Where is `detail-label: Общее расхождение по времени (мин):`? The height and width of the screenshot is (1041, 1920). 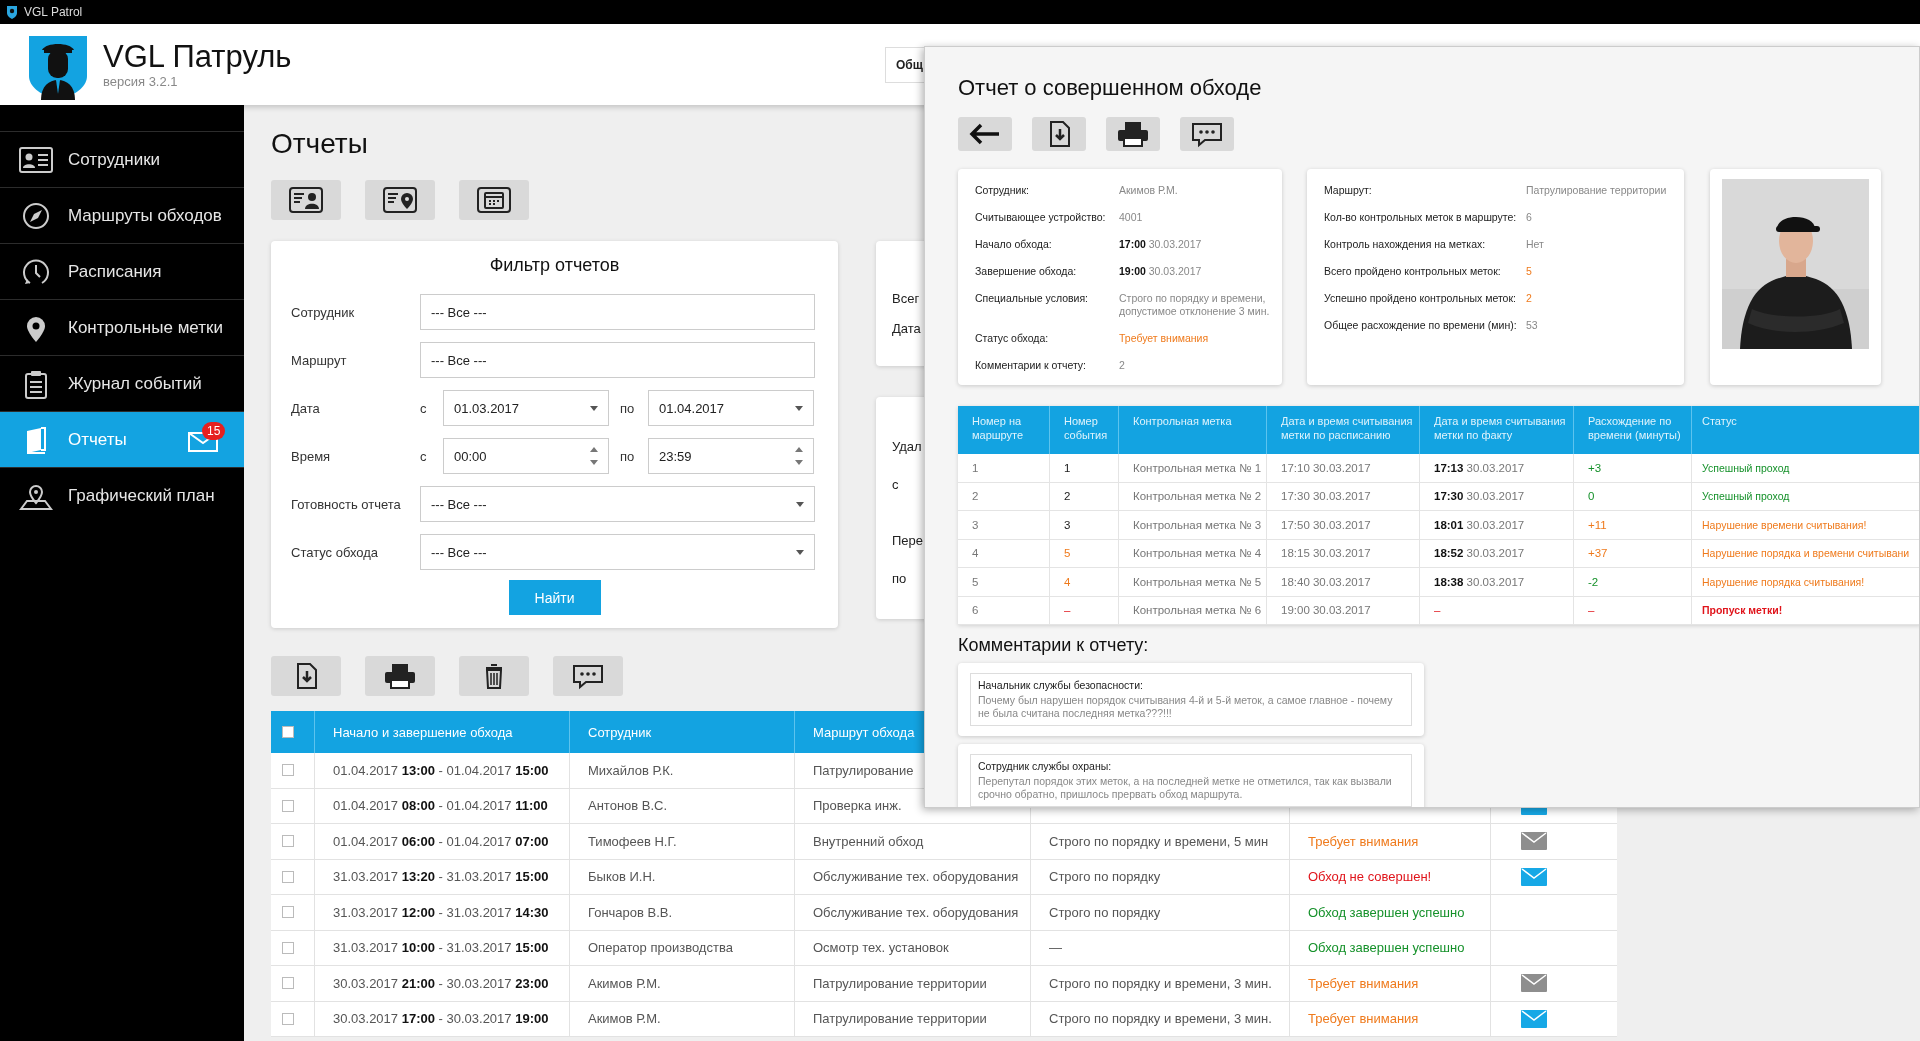 detail-label: Общее расхождение по времени (мин): is located at coordinates (1421, 325).